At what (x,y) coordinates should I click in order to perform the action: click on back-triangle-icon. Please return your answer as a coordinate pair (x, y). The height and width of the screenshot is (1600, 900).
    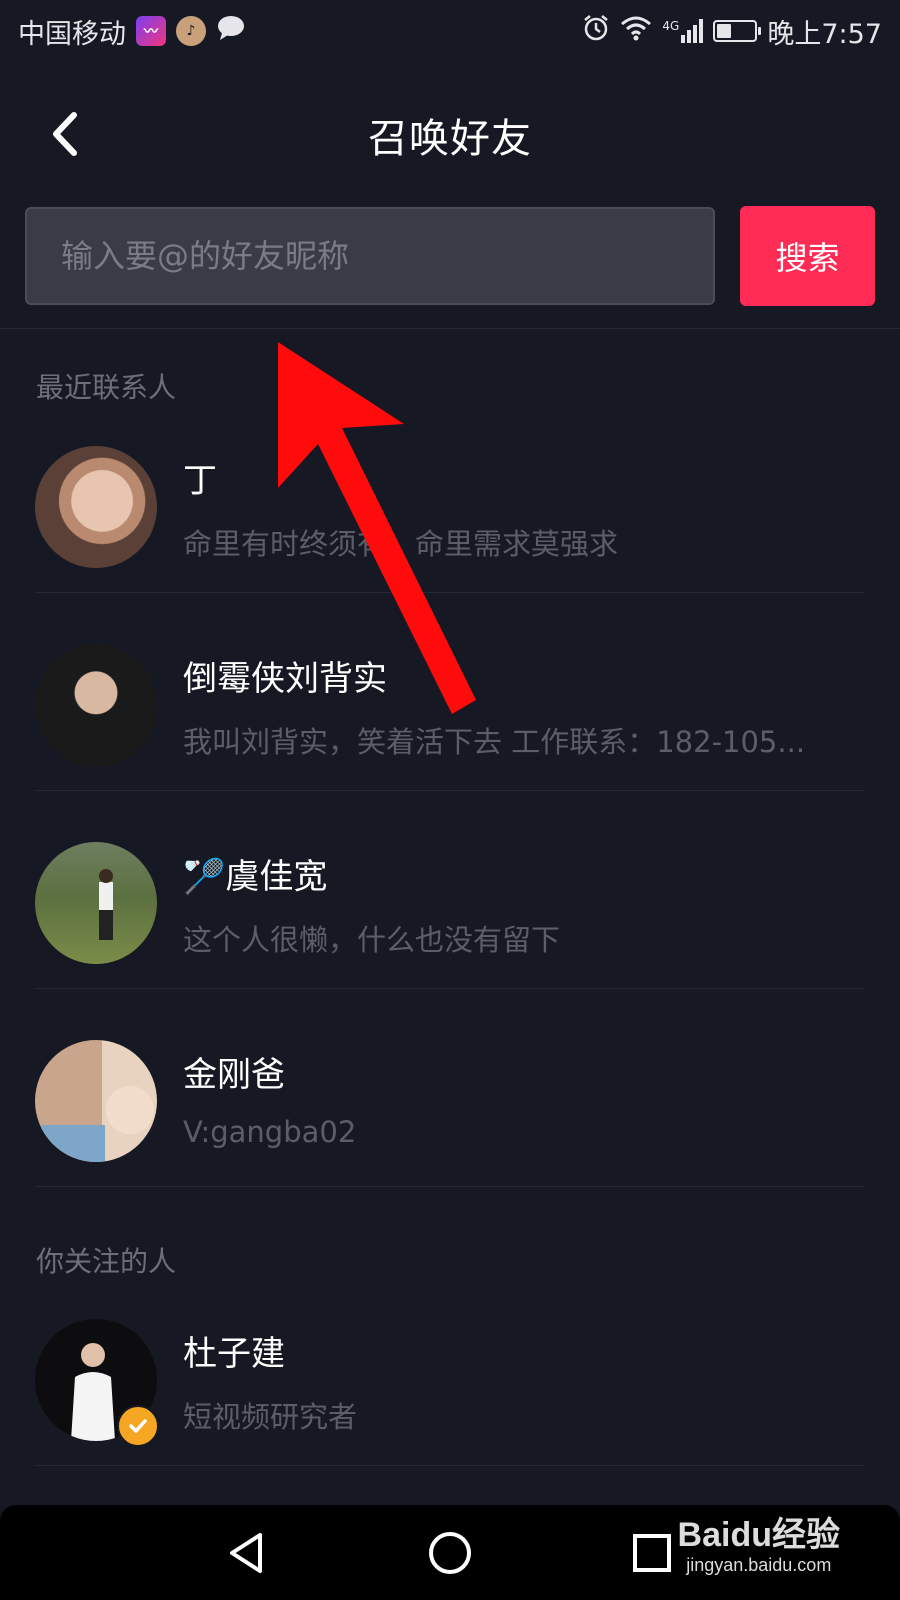
    Looking at the image, I should click on (248, 1553).